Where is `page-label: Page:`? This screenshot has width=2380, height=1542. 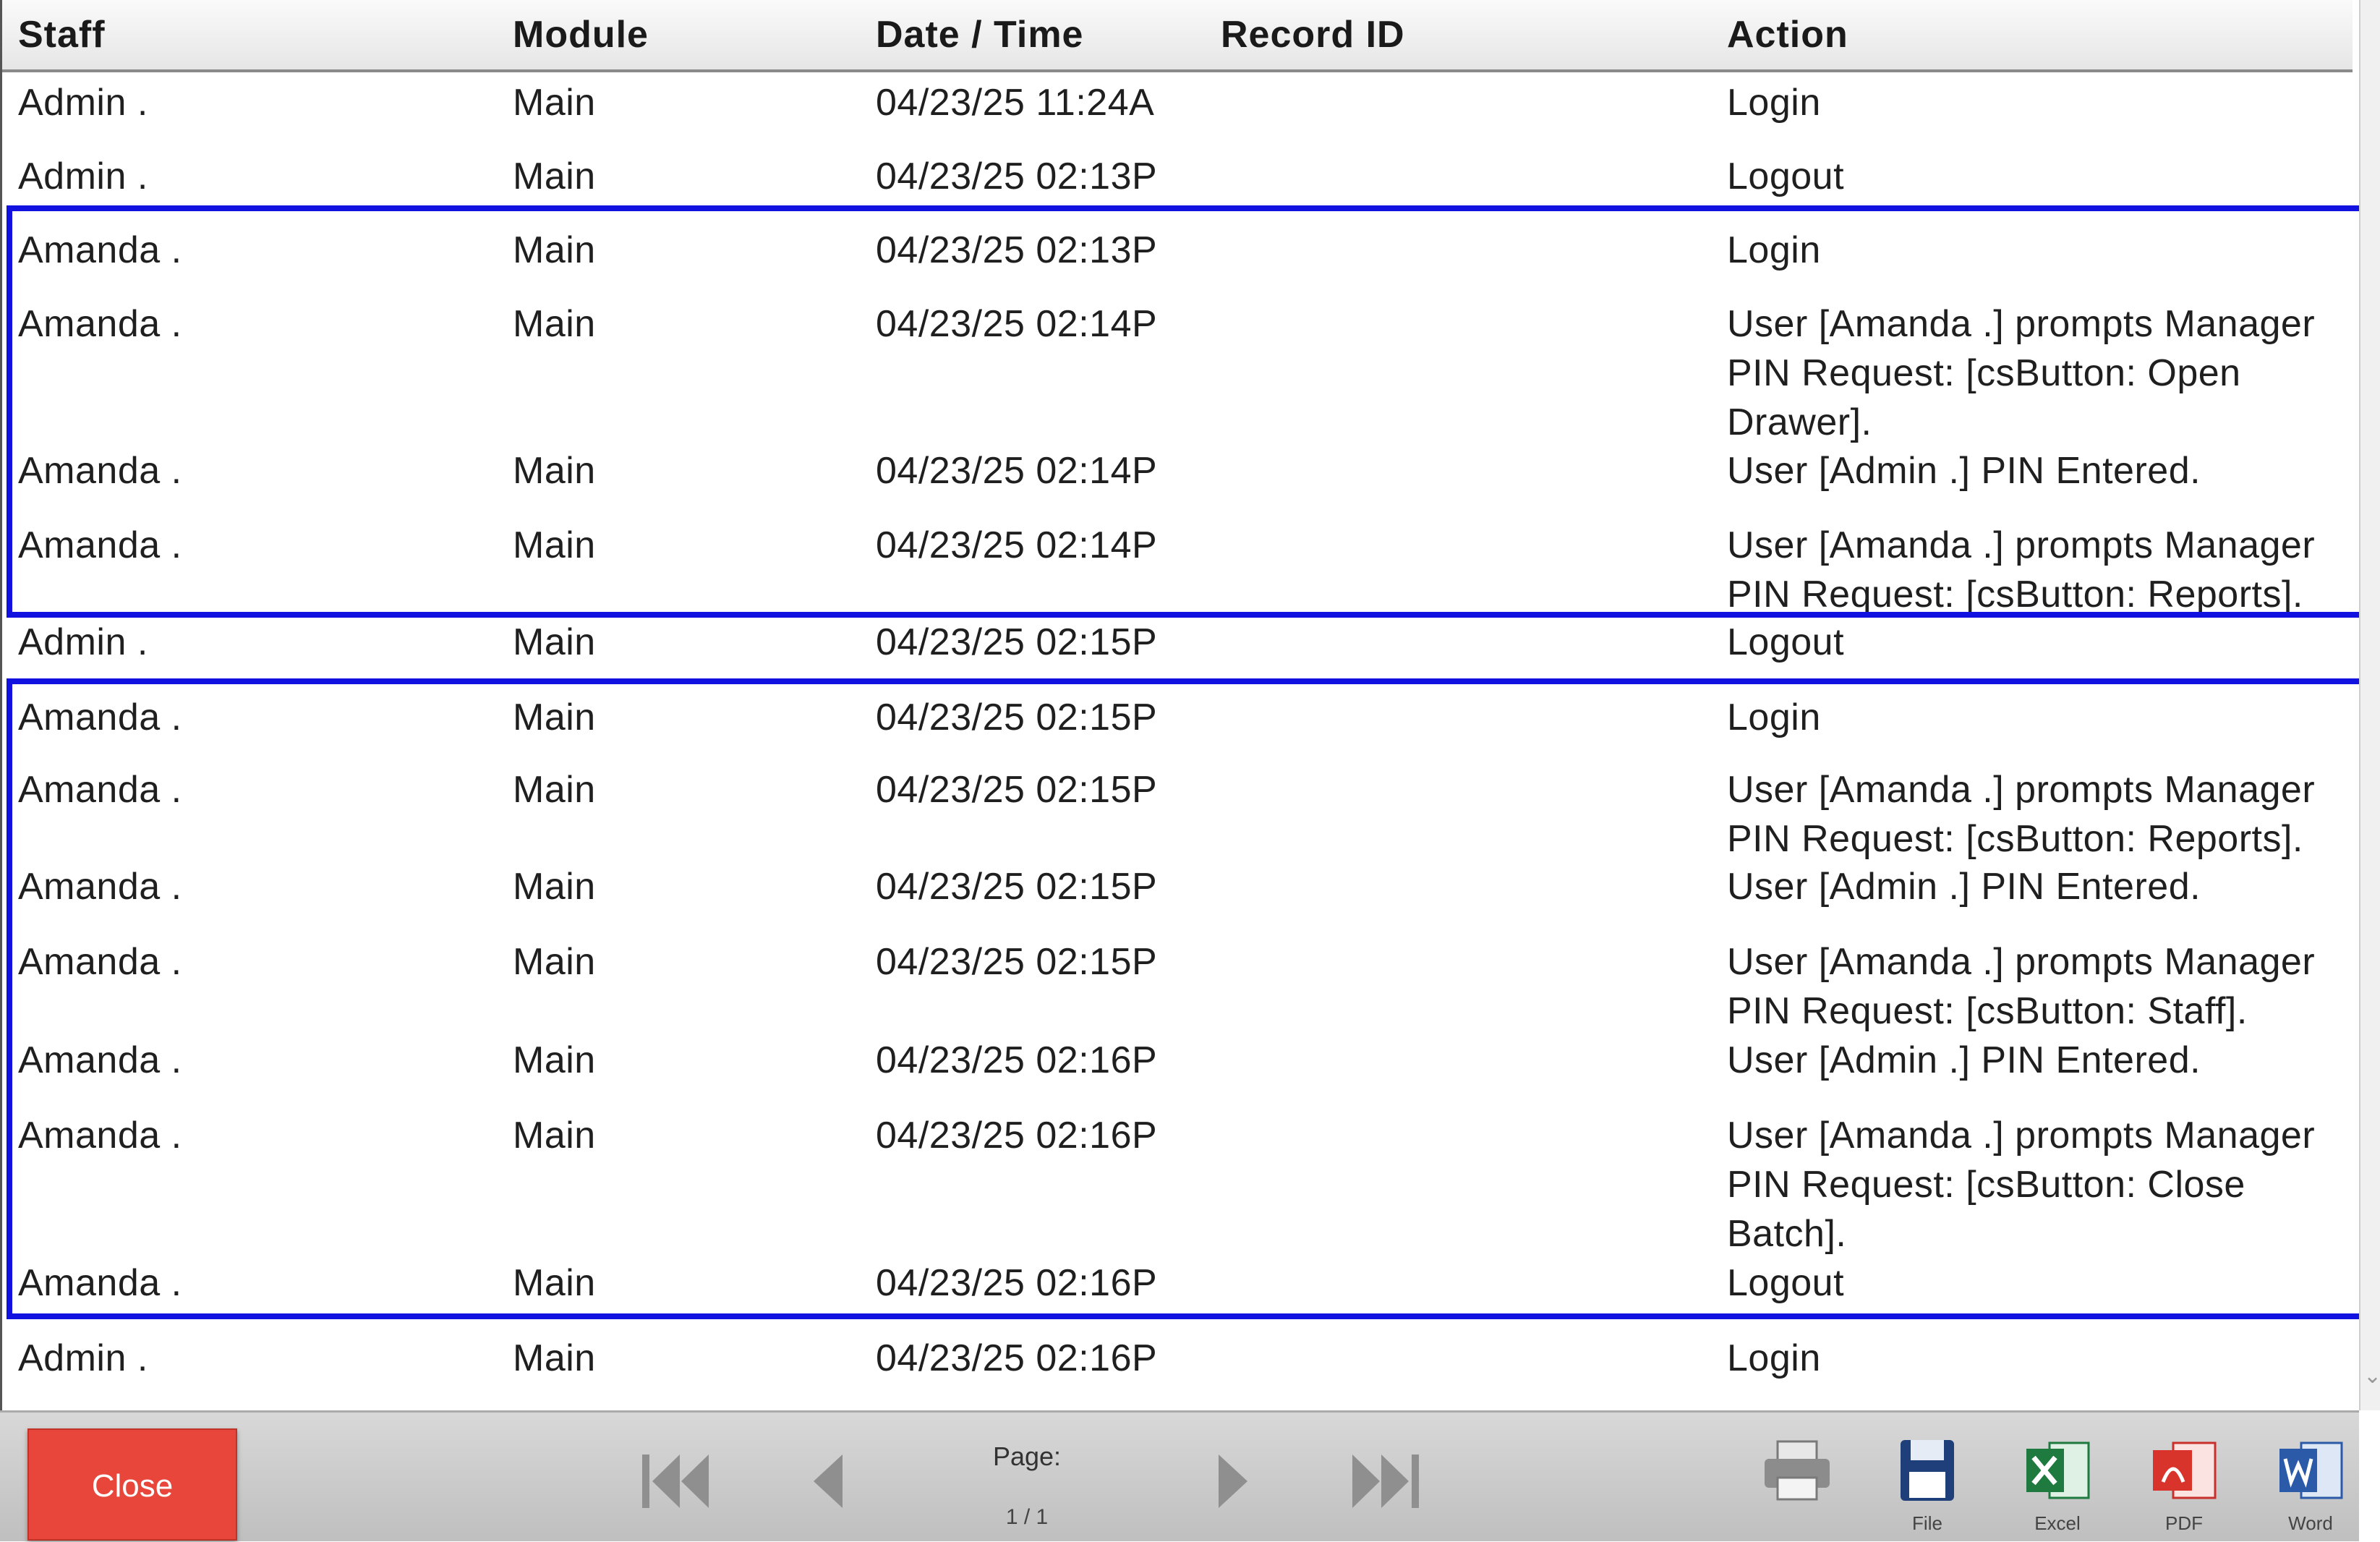
page-label: Page: is located at coordinates (1027, 1456).